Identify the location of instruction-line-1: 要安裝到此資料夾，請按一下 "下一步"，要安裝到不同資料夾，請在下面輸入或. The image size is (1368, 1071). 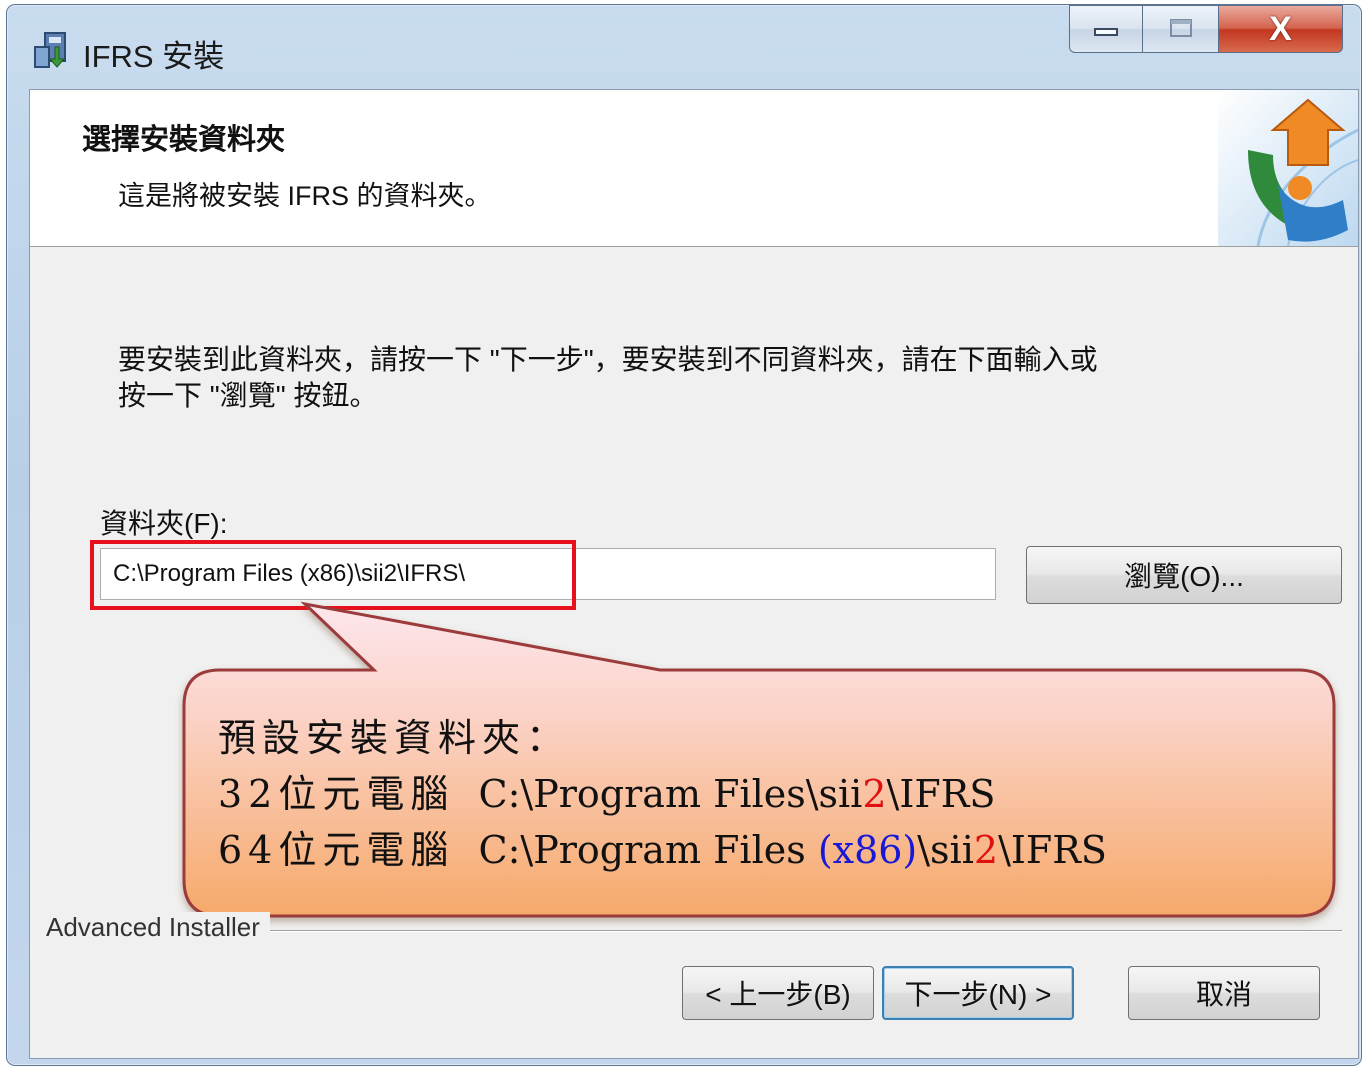
(608, 359).